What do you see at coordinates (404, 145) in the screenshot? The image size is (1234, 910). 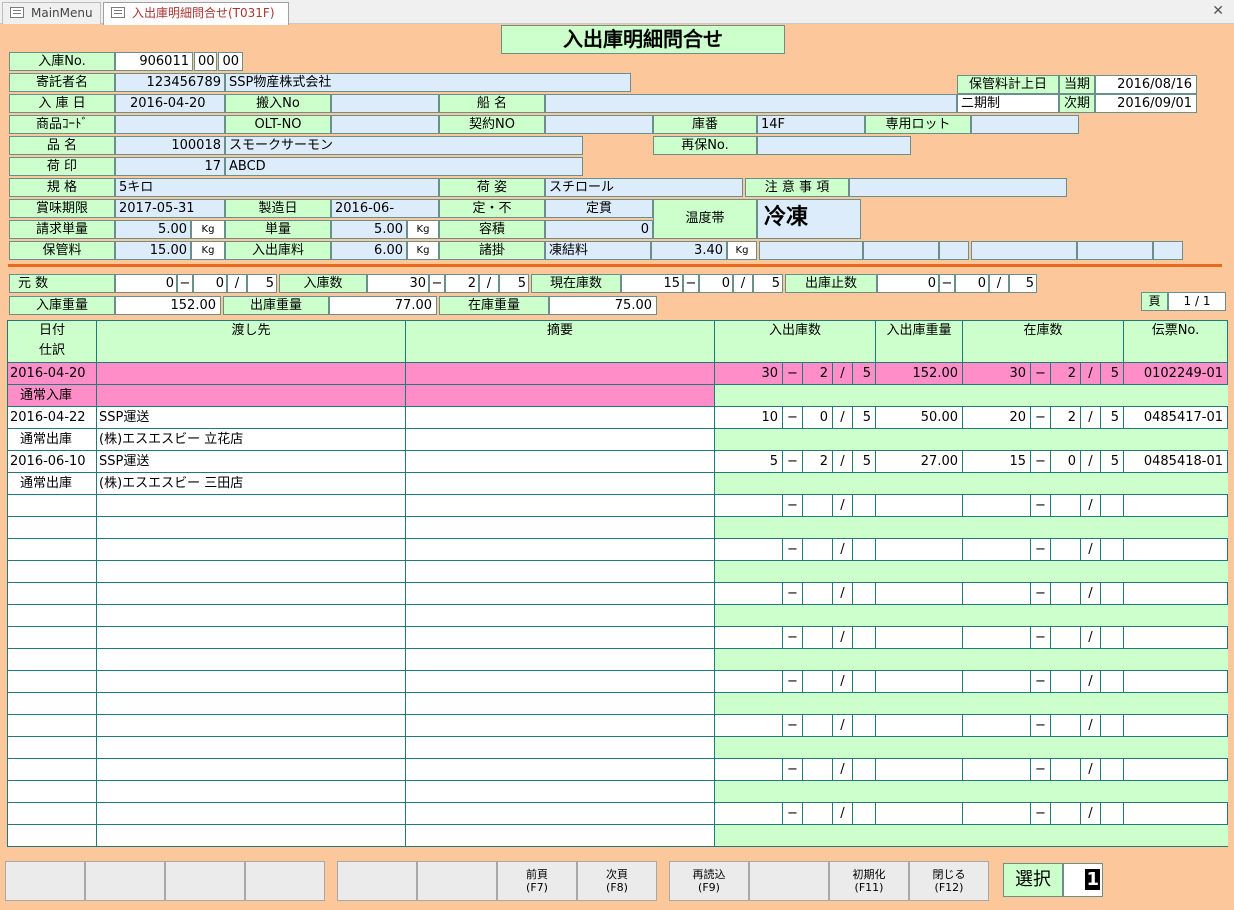 I see `hinmei-field: スモークサーモン` at bounding box center [404, 145].